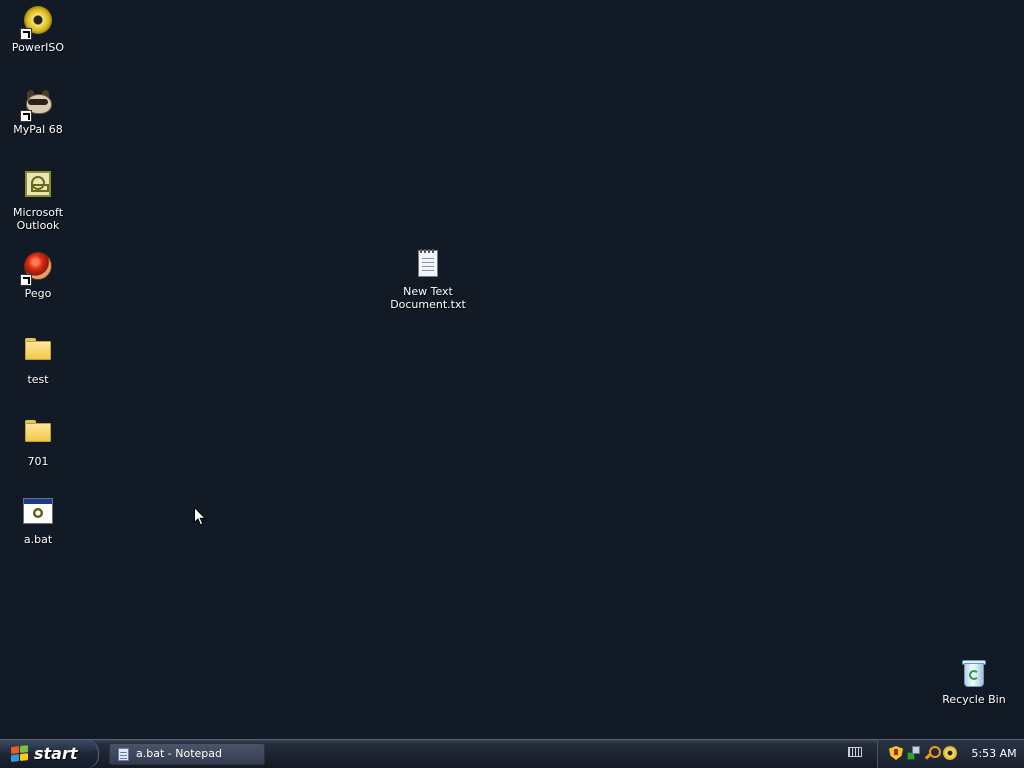 The image size is (1024, 768). I want to click on desktop-icon-label: test, so click(38, 379).